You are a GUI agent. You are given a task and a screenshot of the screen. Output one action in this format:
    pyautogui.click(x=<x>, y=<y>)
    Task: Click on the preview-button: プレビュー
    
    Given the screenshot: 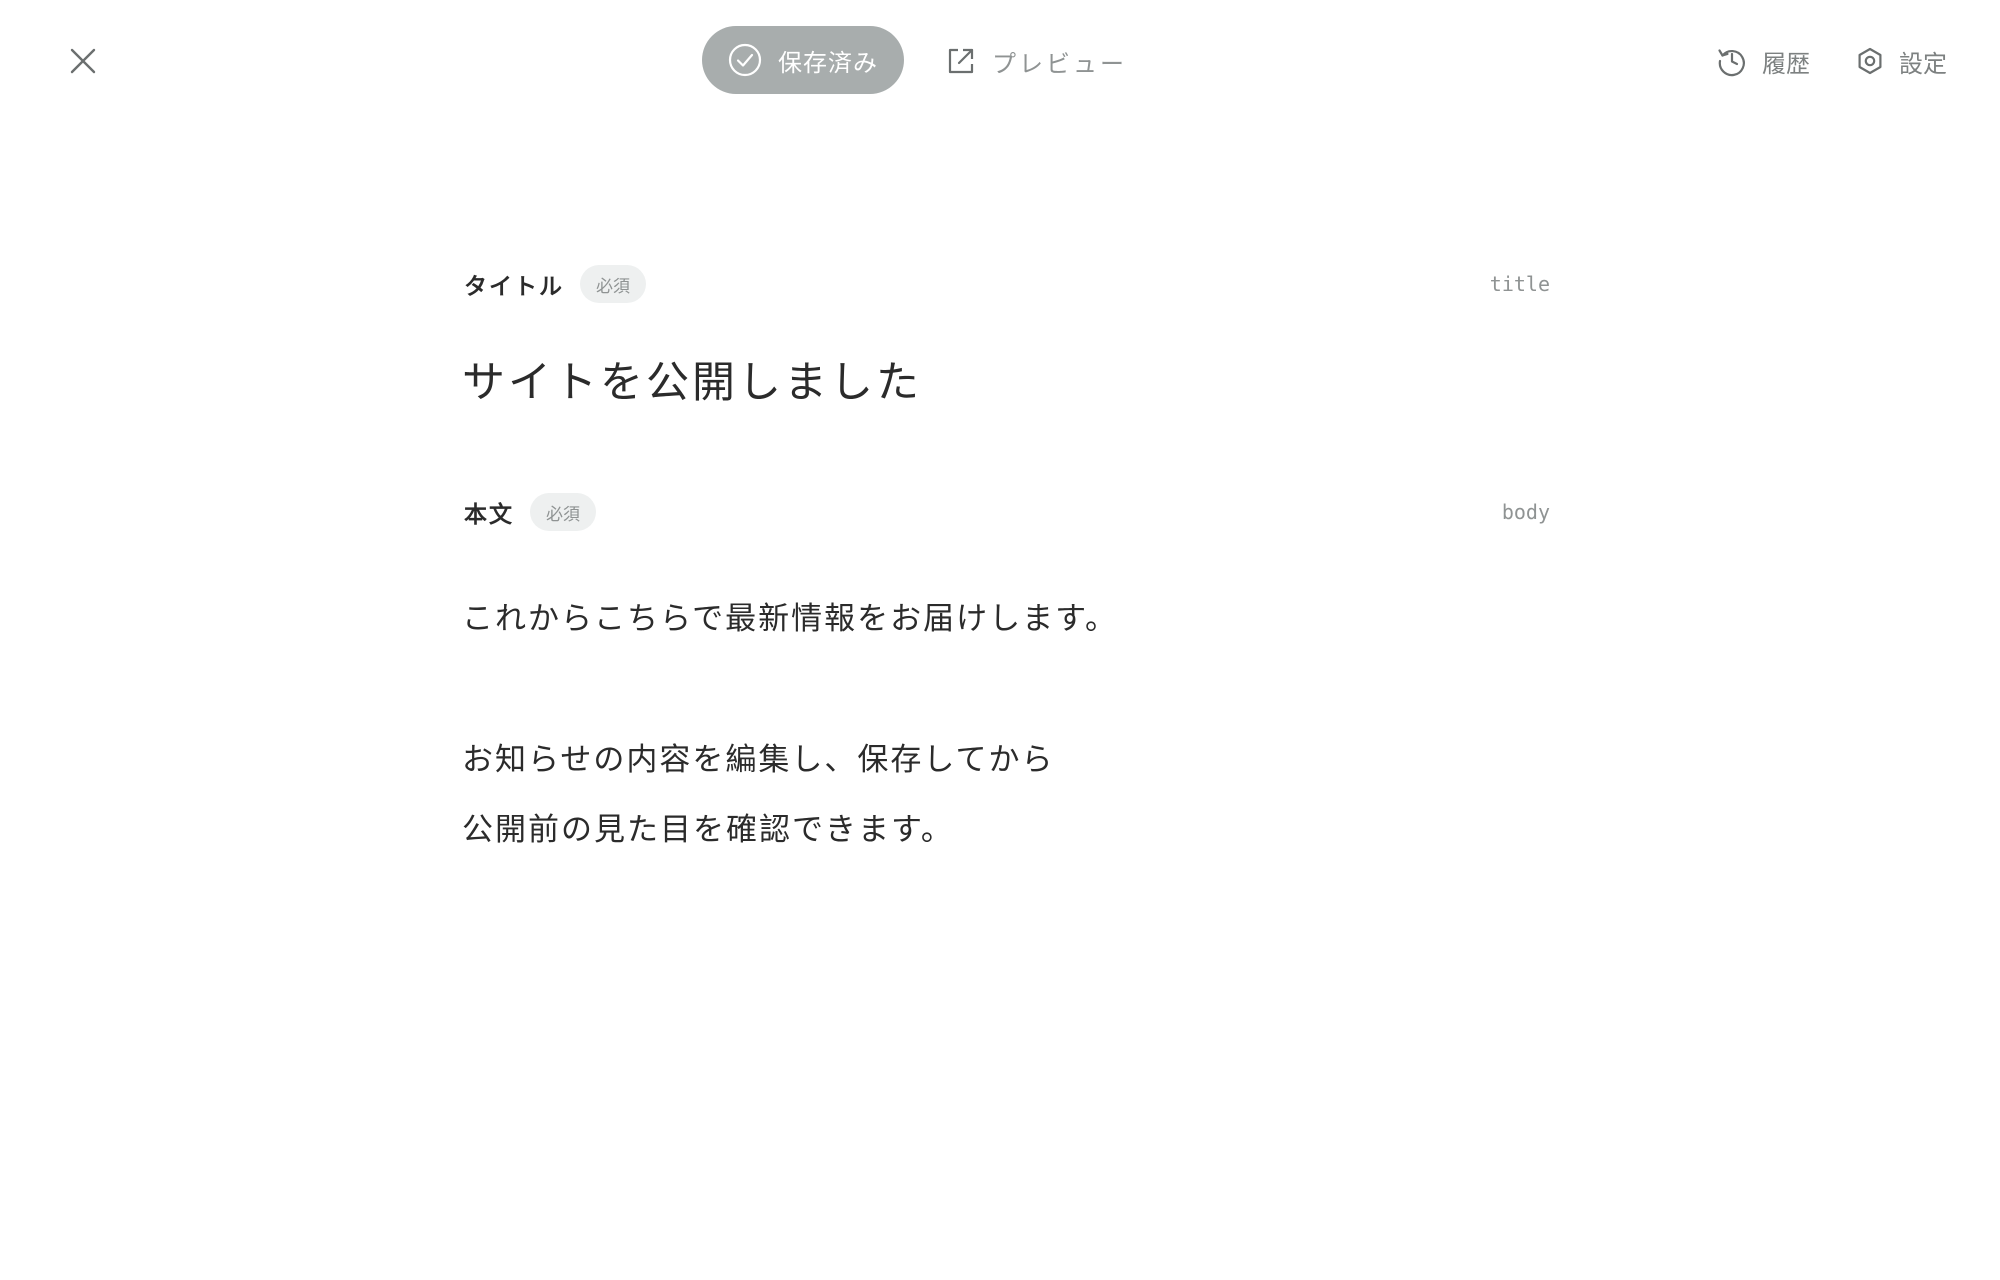 What is the action you would take?
    pyautogui.click(x=1036, y=61)
    